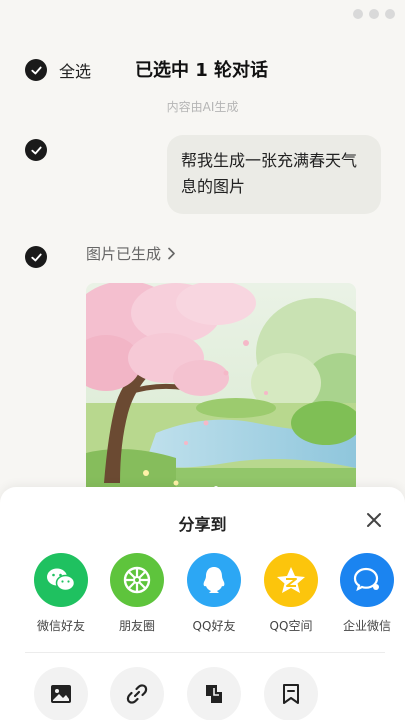 The height and width of the screenshot is (720, 405). I want to click on chevron-right-icon, so click(171, 253).